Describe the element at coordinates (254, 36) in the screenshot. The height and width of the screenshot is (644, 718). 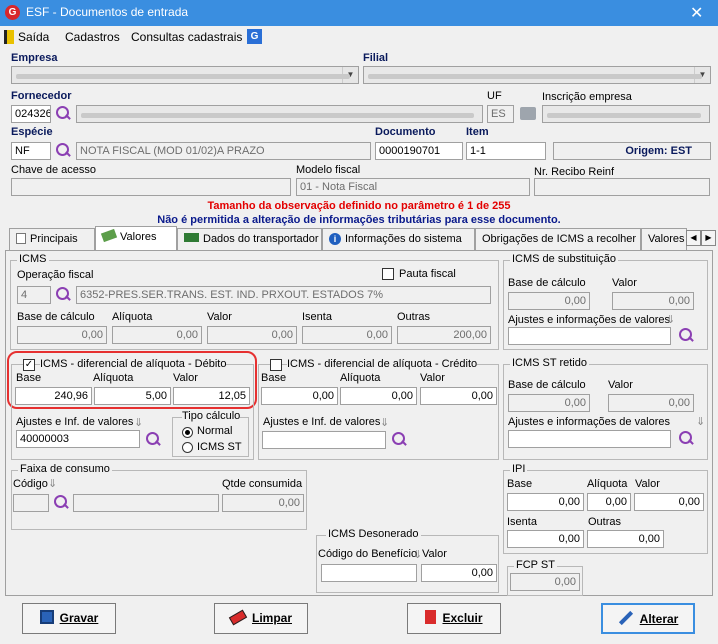
I see `help-icon: G` at that location.